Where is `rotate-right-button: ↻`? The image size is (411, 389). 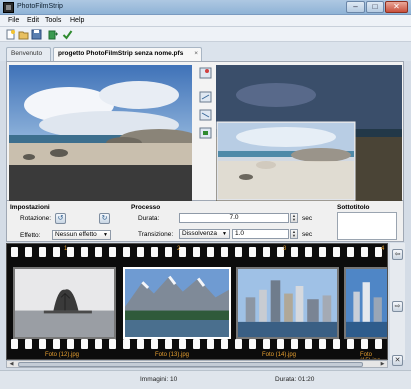 rotate-right-button: ↻ is located at coordinates (104, 218).